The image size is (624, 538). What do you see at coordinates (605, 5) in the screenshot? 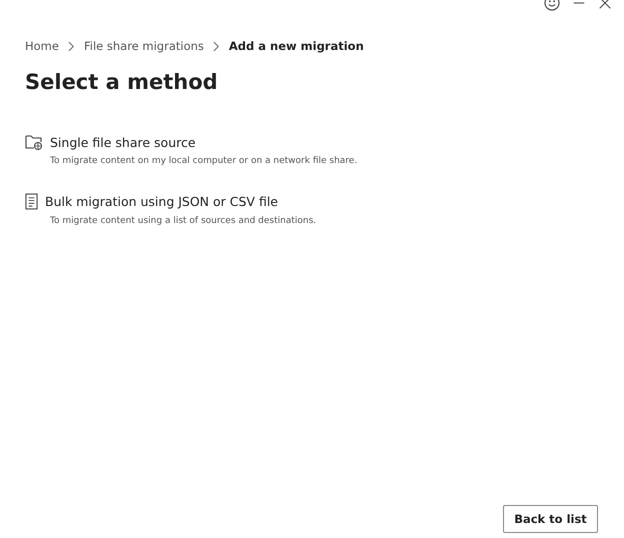
I see `close-icon` at bounding box center [605, 5].